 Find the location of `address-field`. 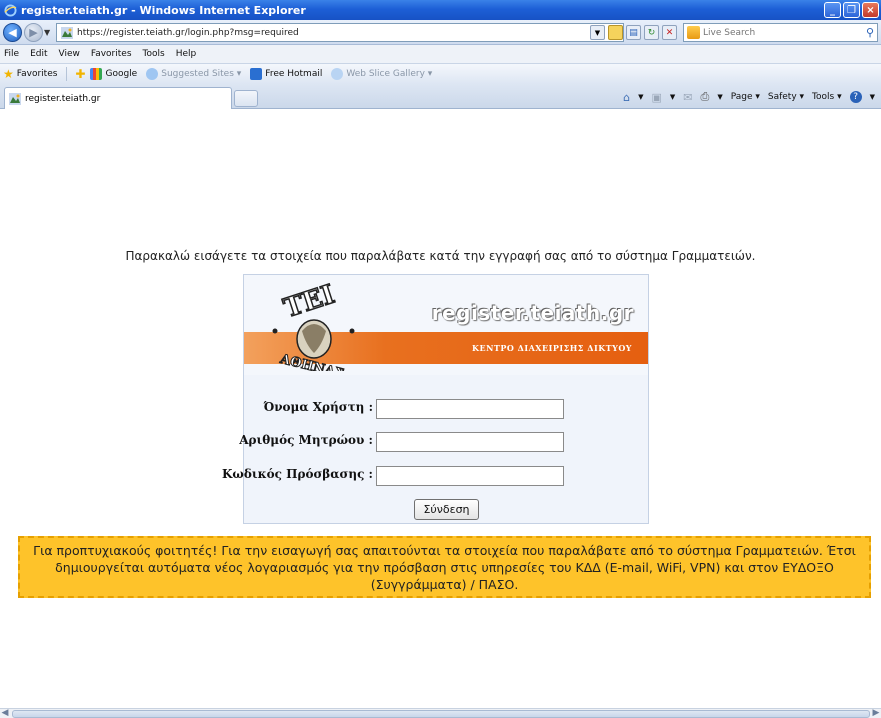

address-field is located at coordinates (340, 32).